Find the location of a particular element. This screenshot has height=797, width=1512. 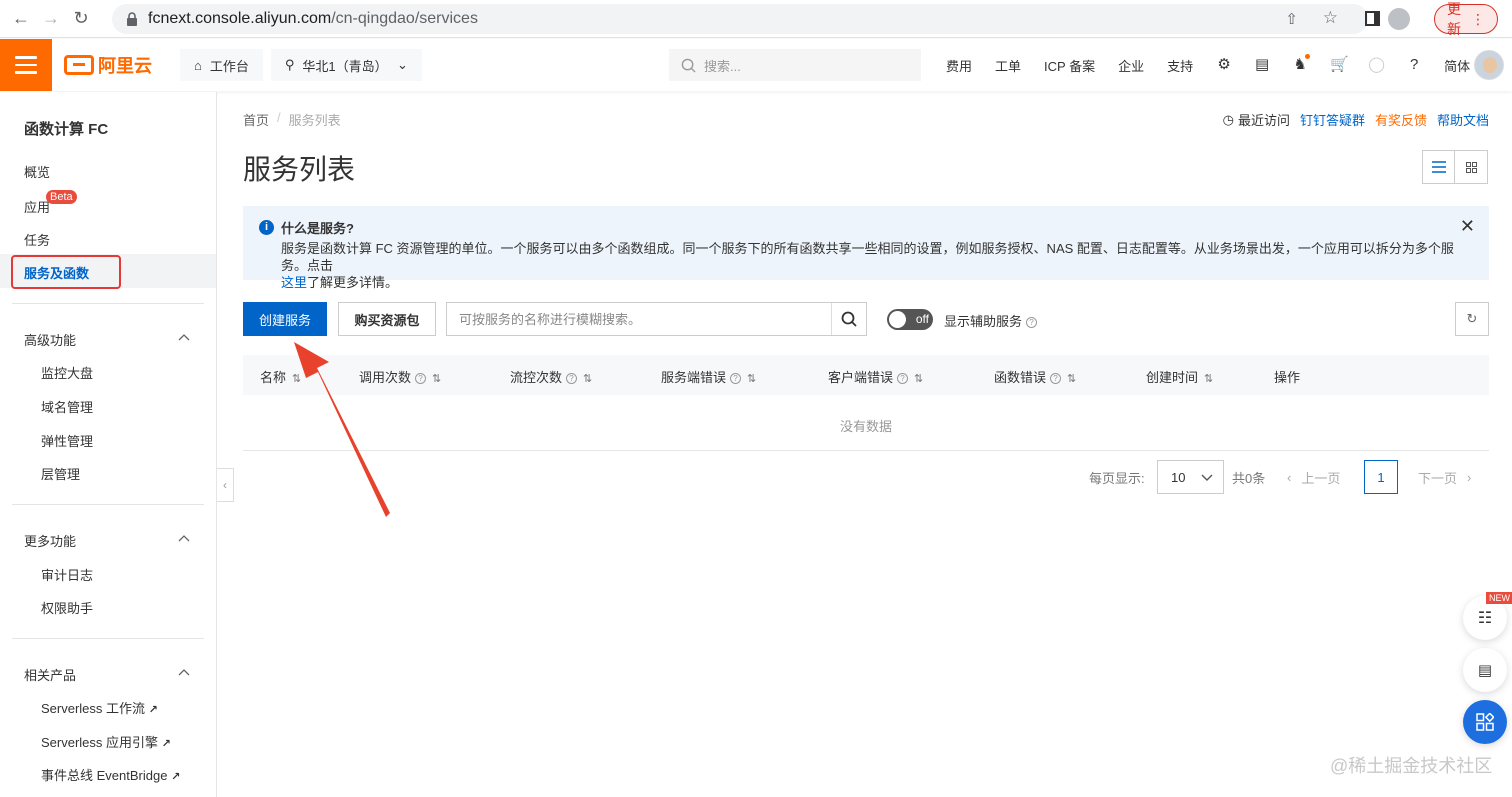

info-body-after: 了解更多详情。 is located at coordinates (353, 282).